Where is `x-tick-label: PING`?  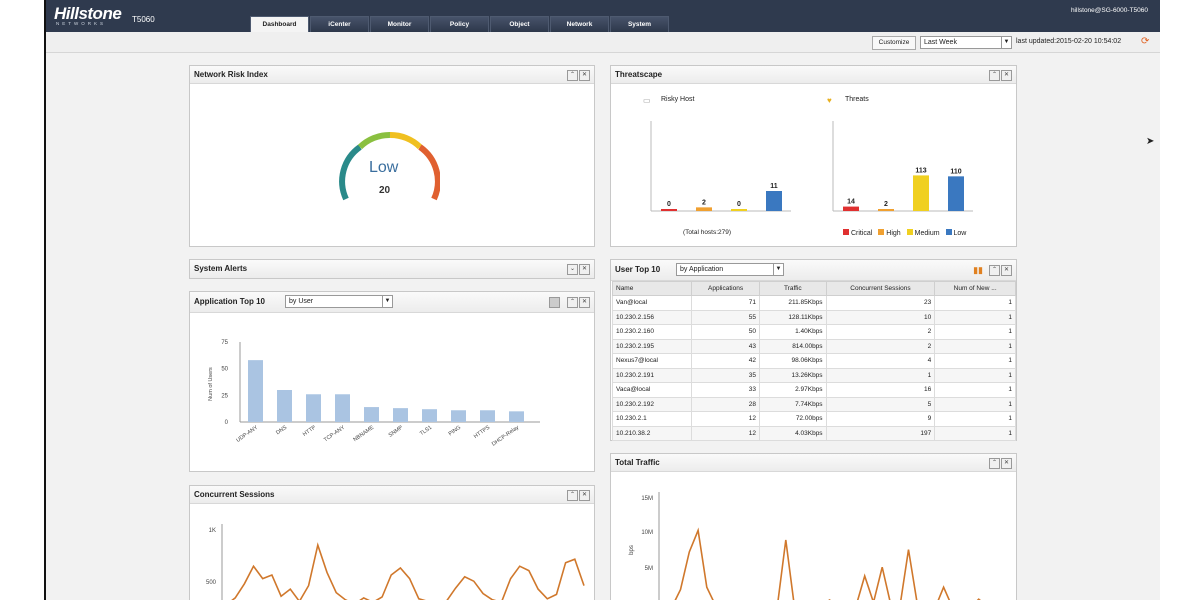
x-tick-label: PING is located at coordinates (455, 431).